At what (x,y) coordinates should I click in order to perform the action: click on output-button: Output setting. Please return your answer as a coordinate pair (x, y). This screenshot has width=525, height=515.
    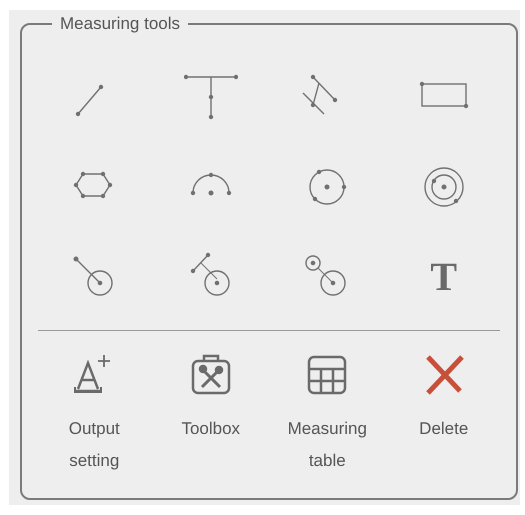
    Looking at the image, I should click on (94, 445).